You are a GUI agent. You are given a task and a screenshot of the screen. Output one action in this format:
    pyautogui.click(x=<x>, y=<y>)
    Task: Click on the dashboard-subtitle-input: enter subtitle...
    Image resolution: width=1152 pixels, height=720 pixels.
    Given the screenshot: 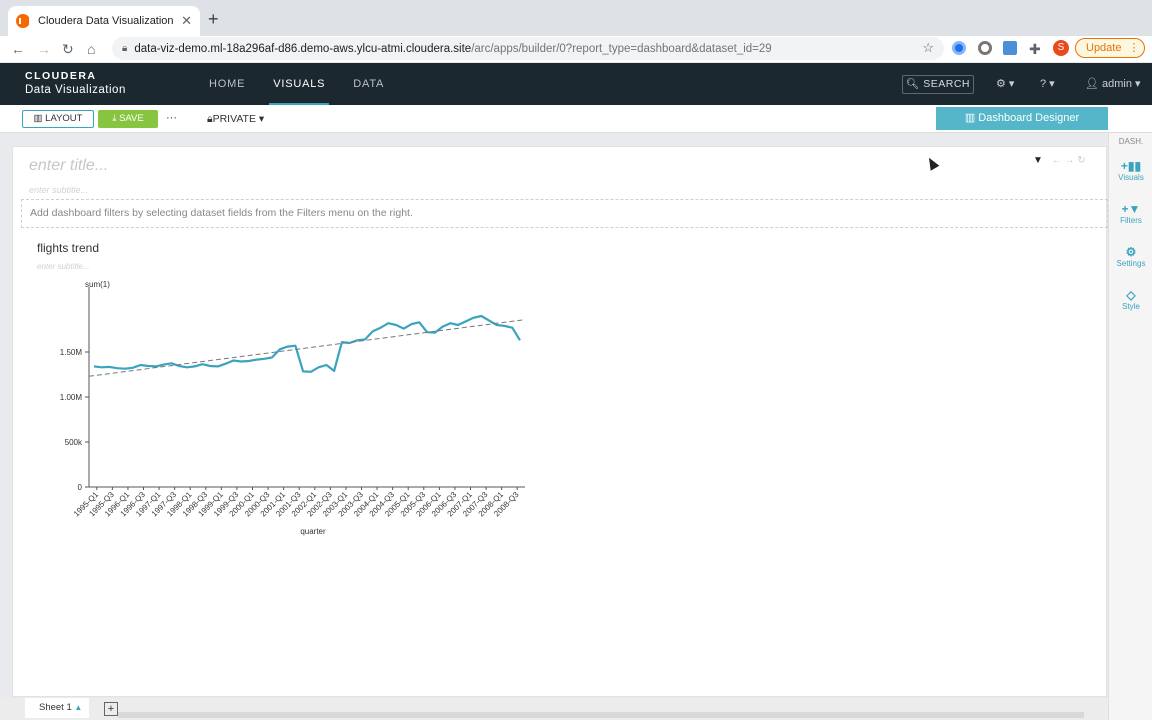 What is the action you would take?
    pyautogui.click(x=58, y=190)
    